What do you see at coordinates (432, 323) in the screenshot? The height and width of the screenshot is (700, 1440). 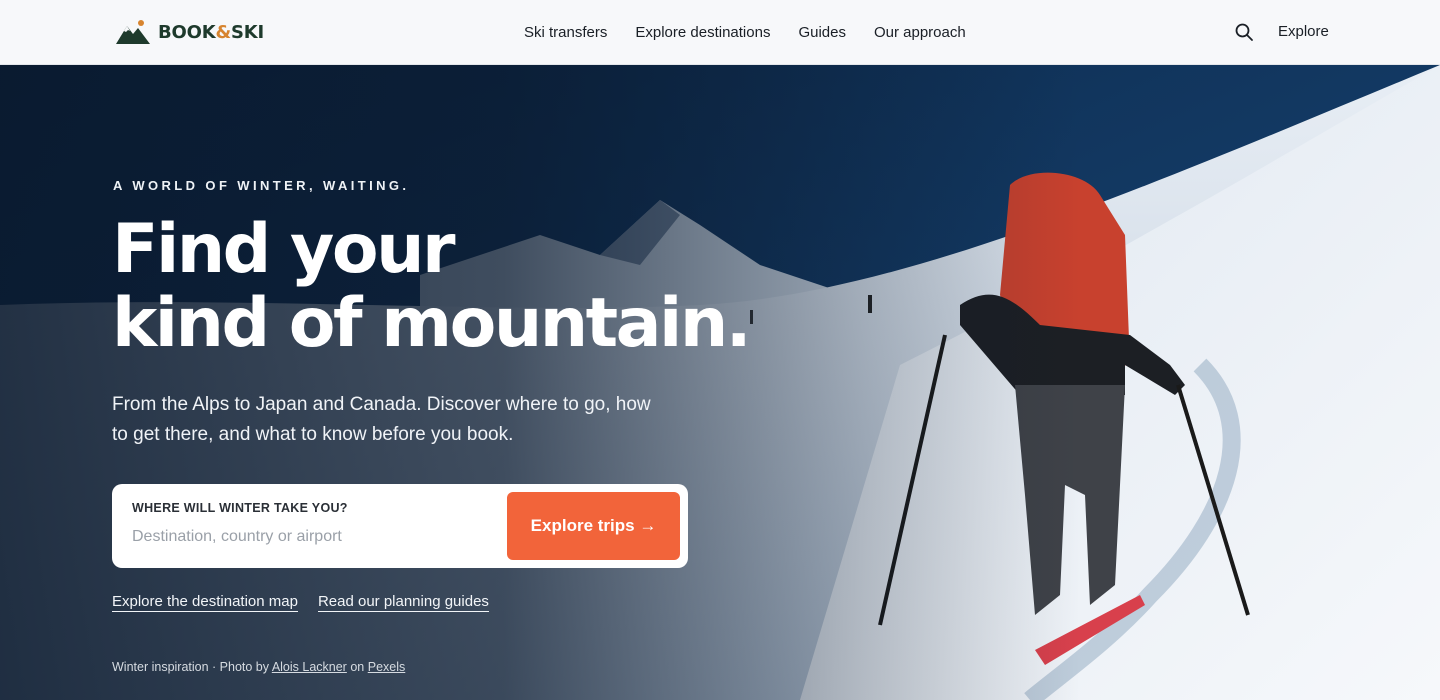 I see `headline-line-2: kind of mountain.` at bounding box center [432, 323].